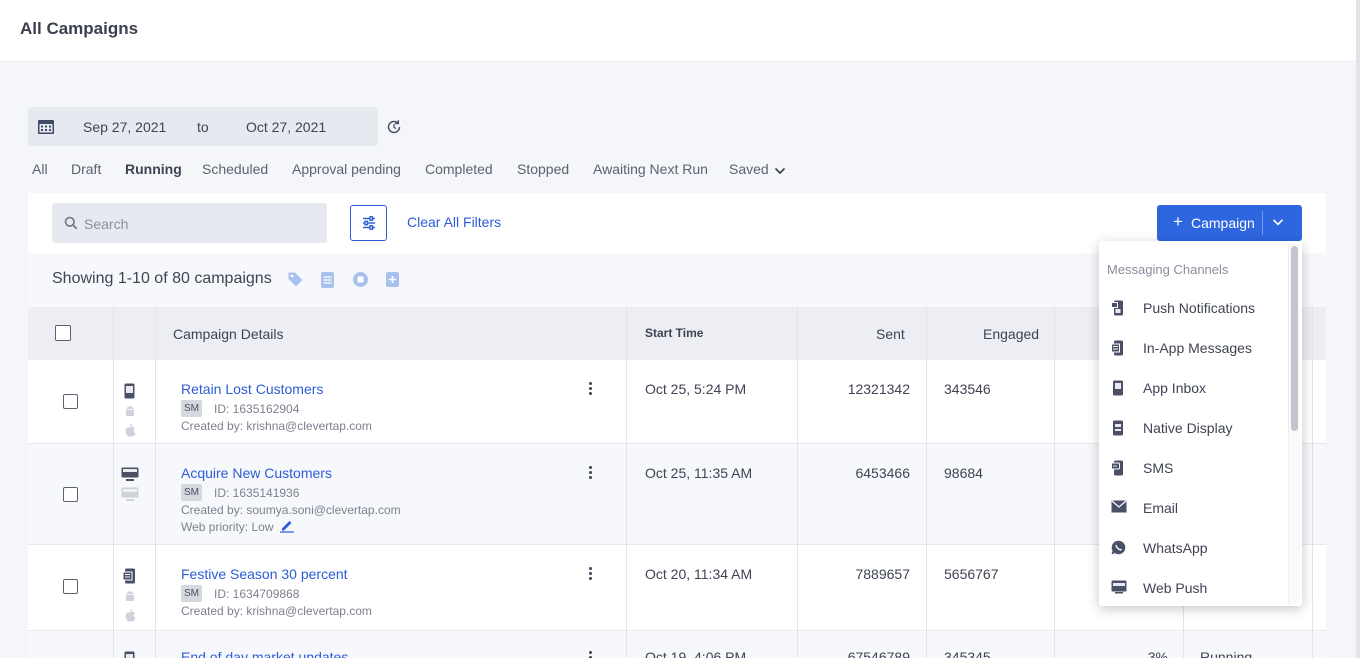  I want to click on filter-button, so click(368, 223).